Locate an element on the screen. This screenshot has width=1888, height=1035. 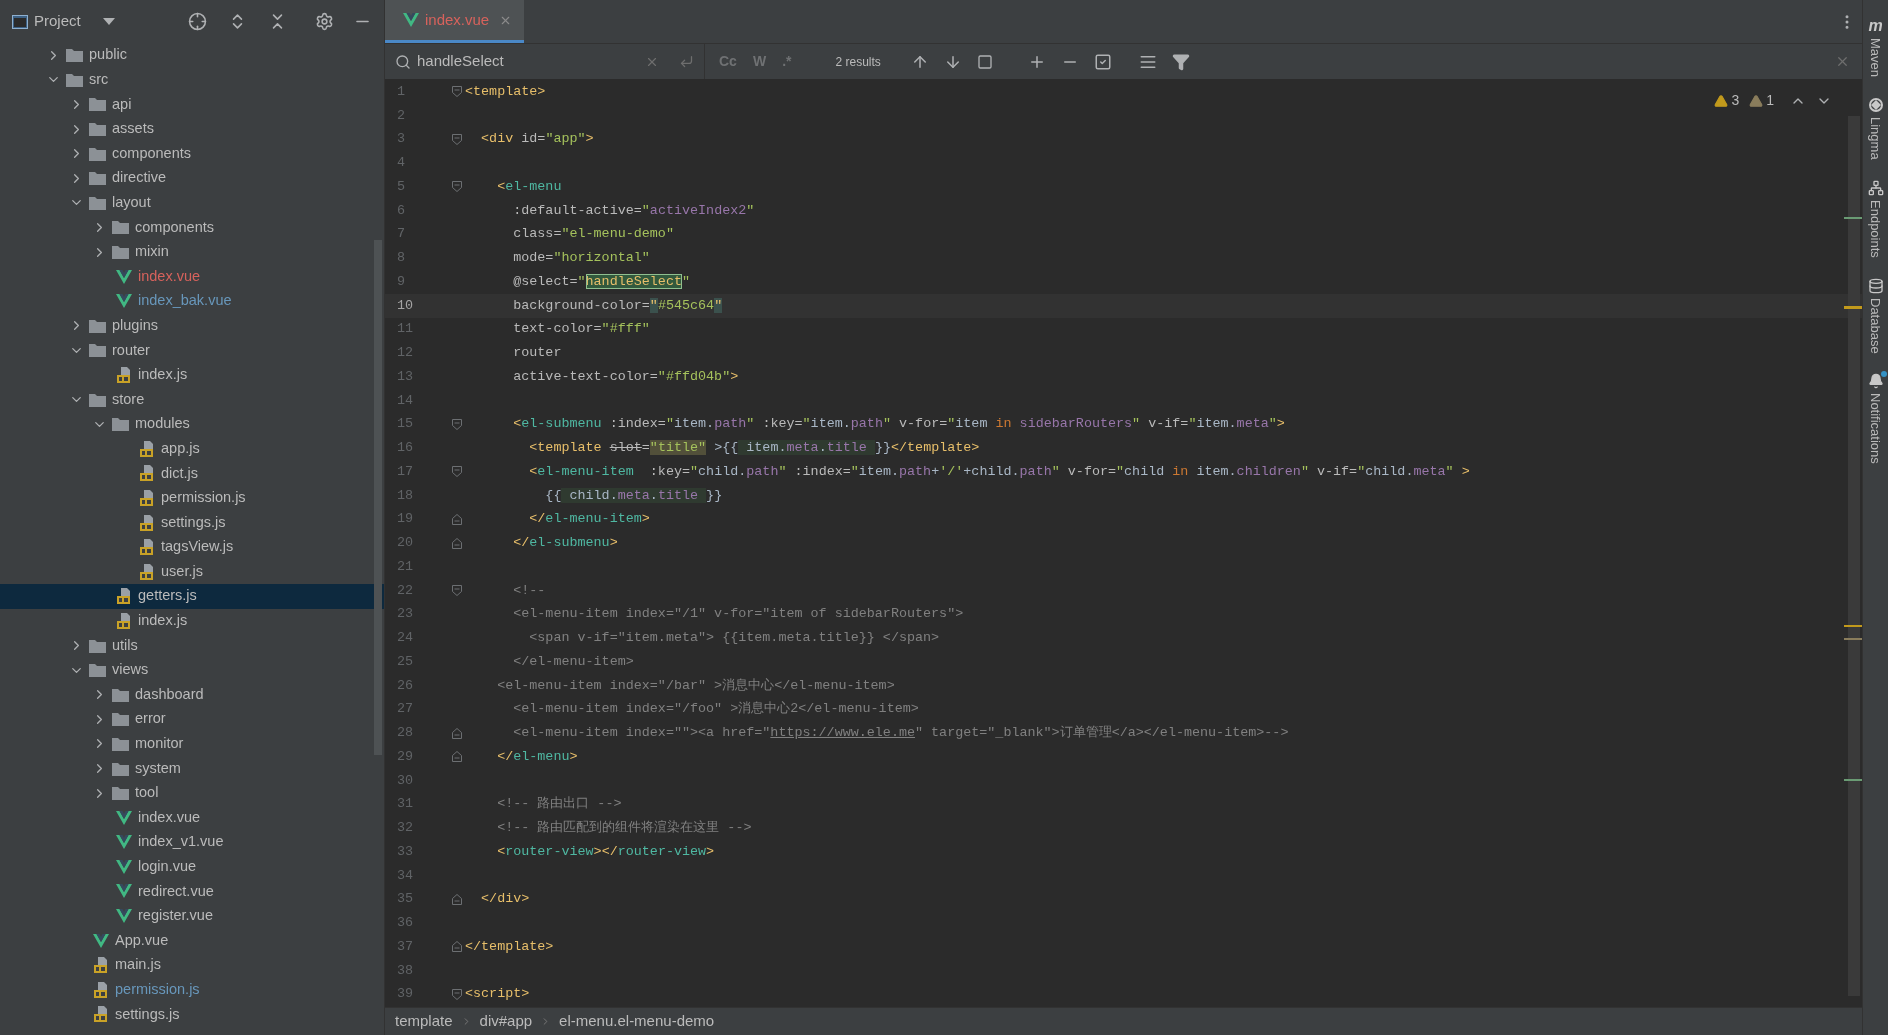
line-number: 27 is located at coordinates (405, 709).